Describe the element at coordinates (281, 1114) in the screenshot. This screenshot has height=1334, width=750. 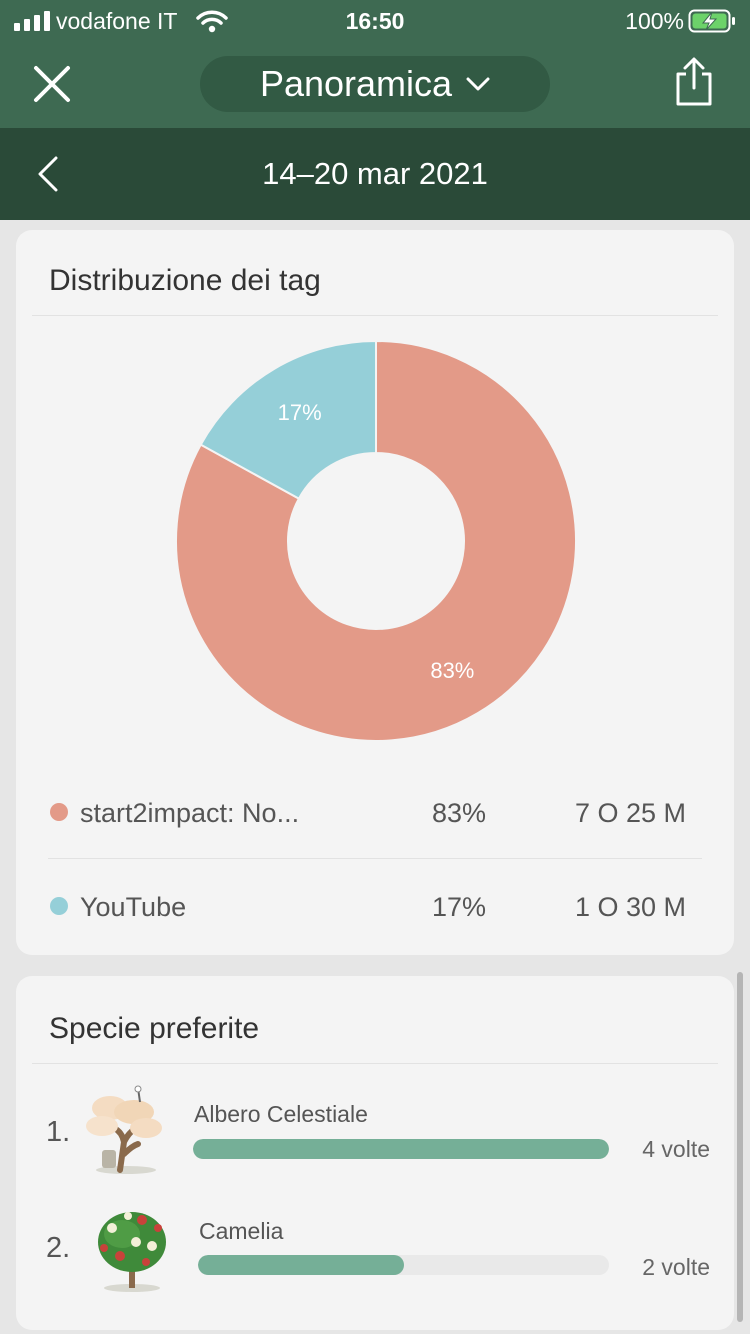
I see `species-name: Albero Celestiale` at that location.